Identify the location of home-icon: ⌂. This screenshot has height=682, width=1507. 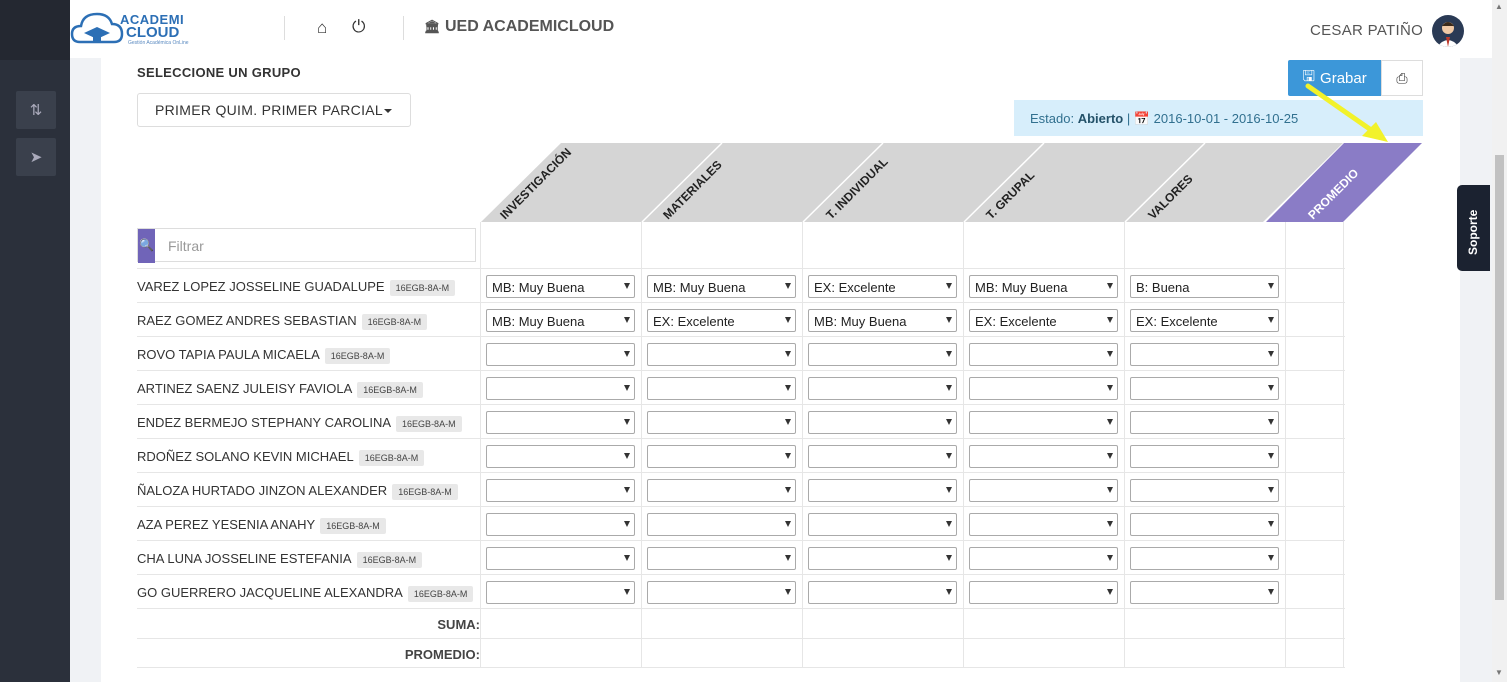
(322, 28).